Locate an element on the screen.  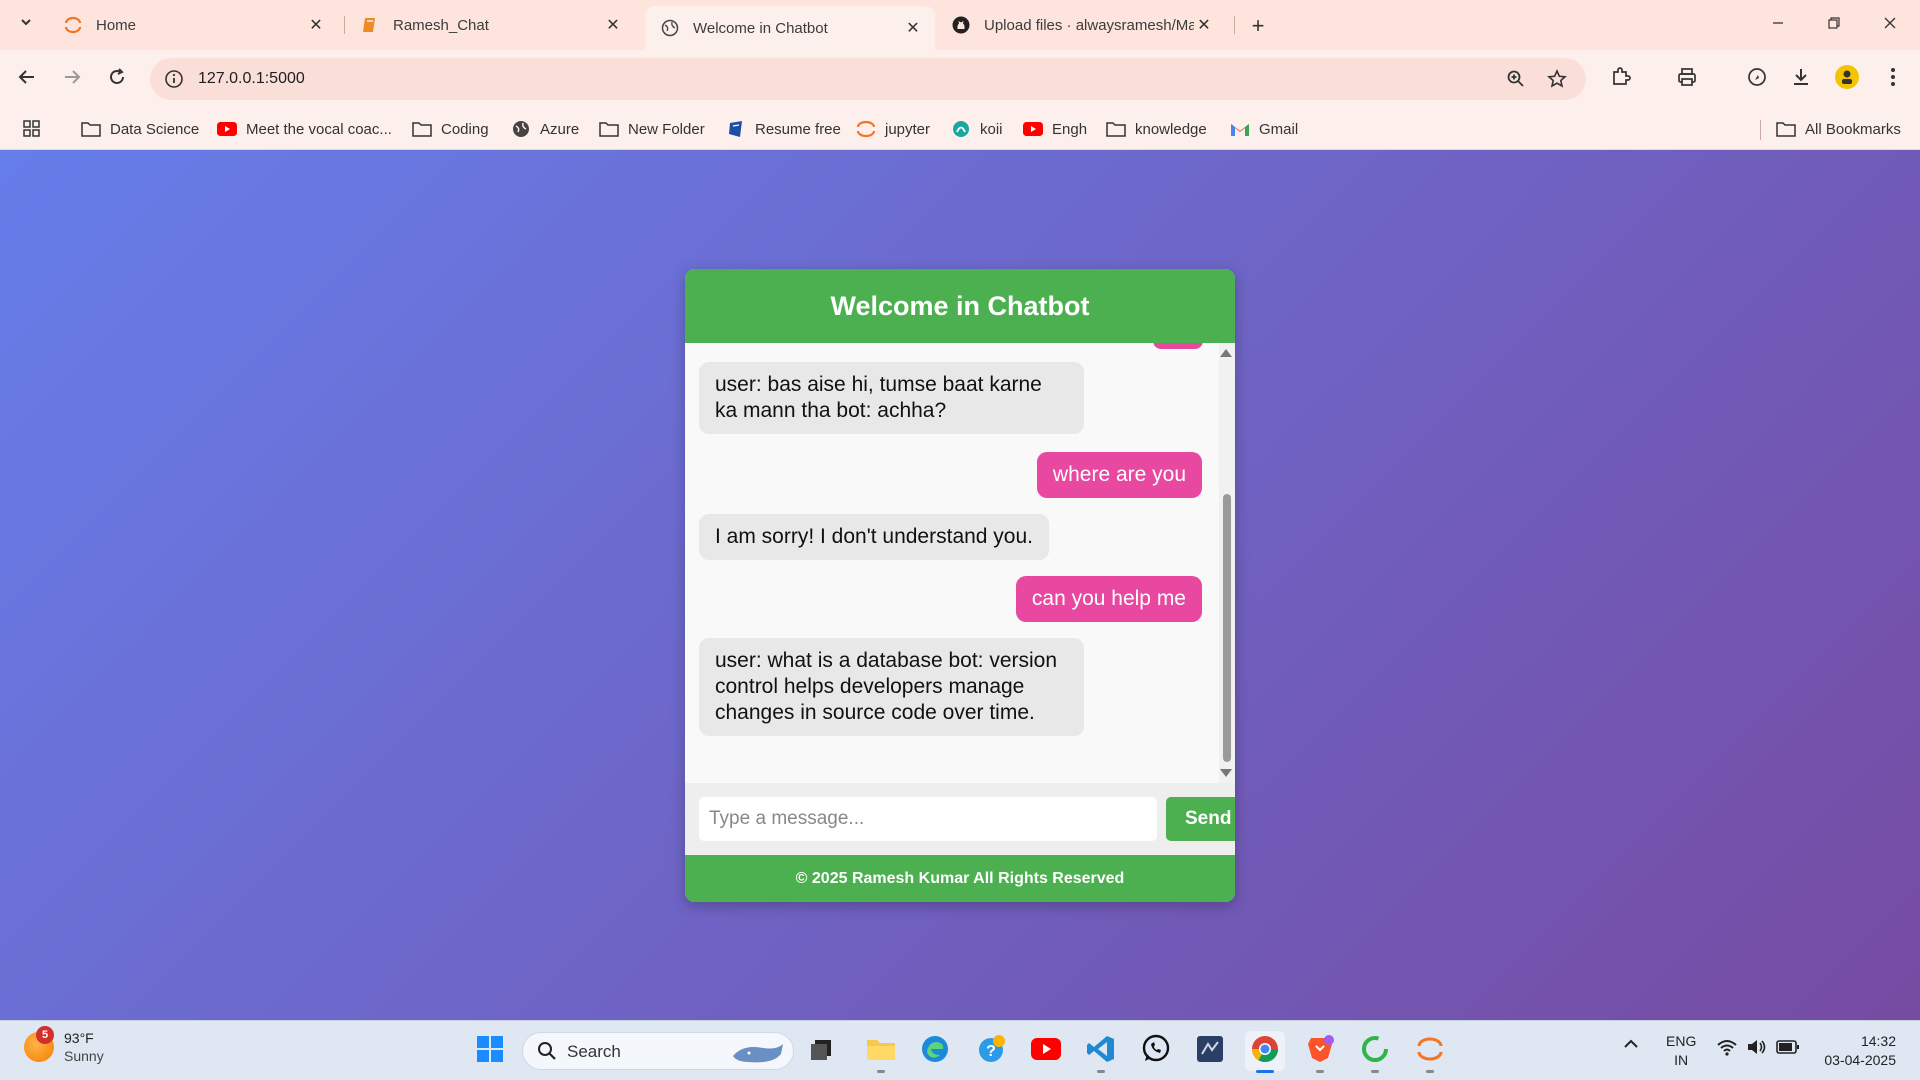
edge-icon is located at coordinates (935, 1051).